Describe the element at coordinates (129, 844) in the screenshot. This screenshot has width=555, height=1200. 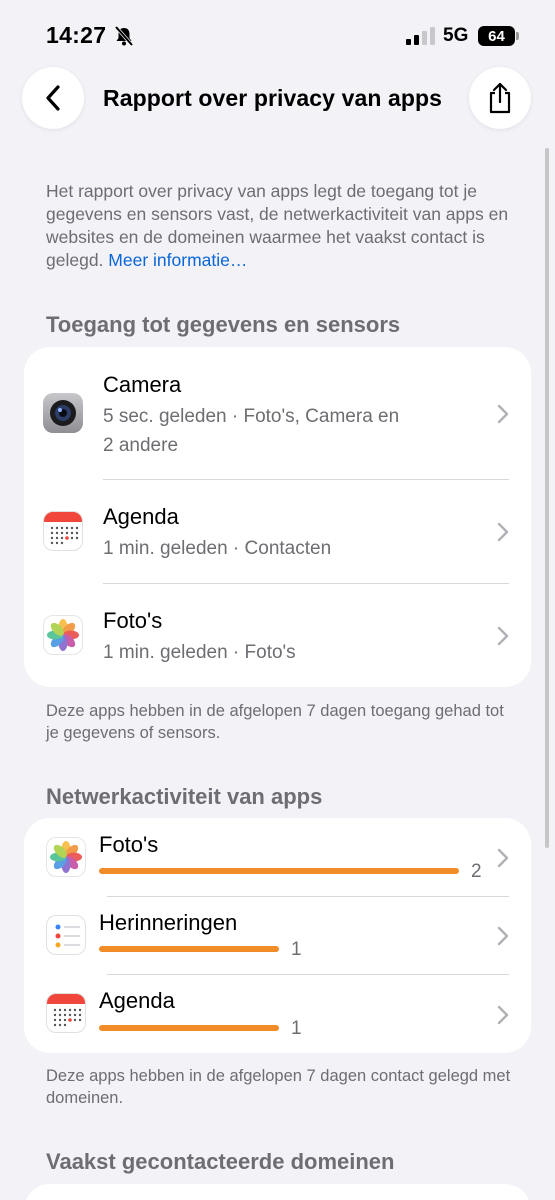
I see `network-title-photos: Foto's` at that location.